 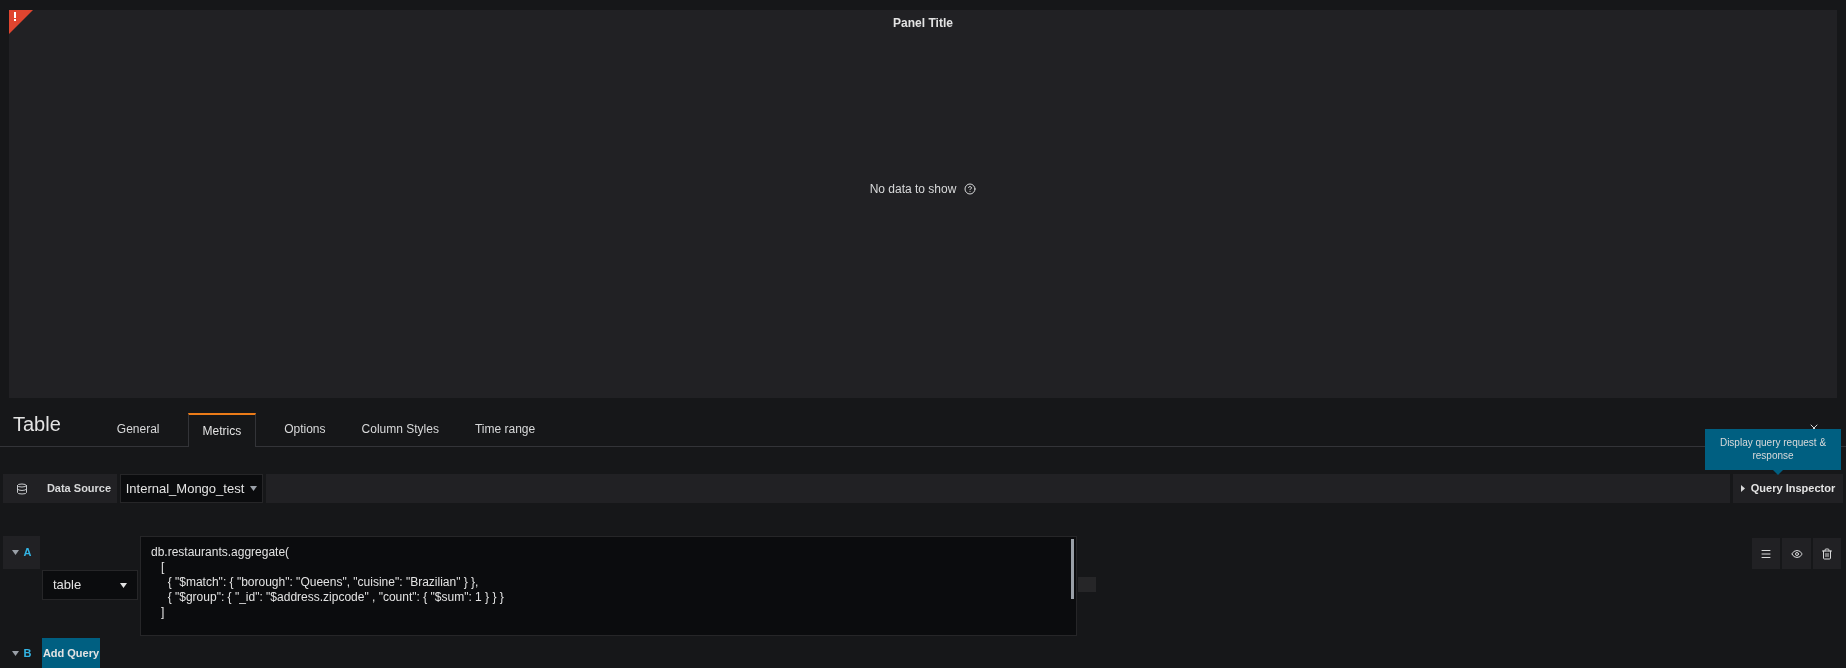 What do you see at coordinates (79, 488) in the screenshot?
I see `data-source-label: Data Source` at bounding box center [79, 488].